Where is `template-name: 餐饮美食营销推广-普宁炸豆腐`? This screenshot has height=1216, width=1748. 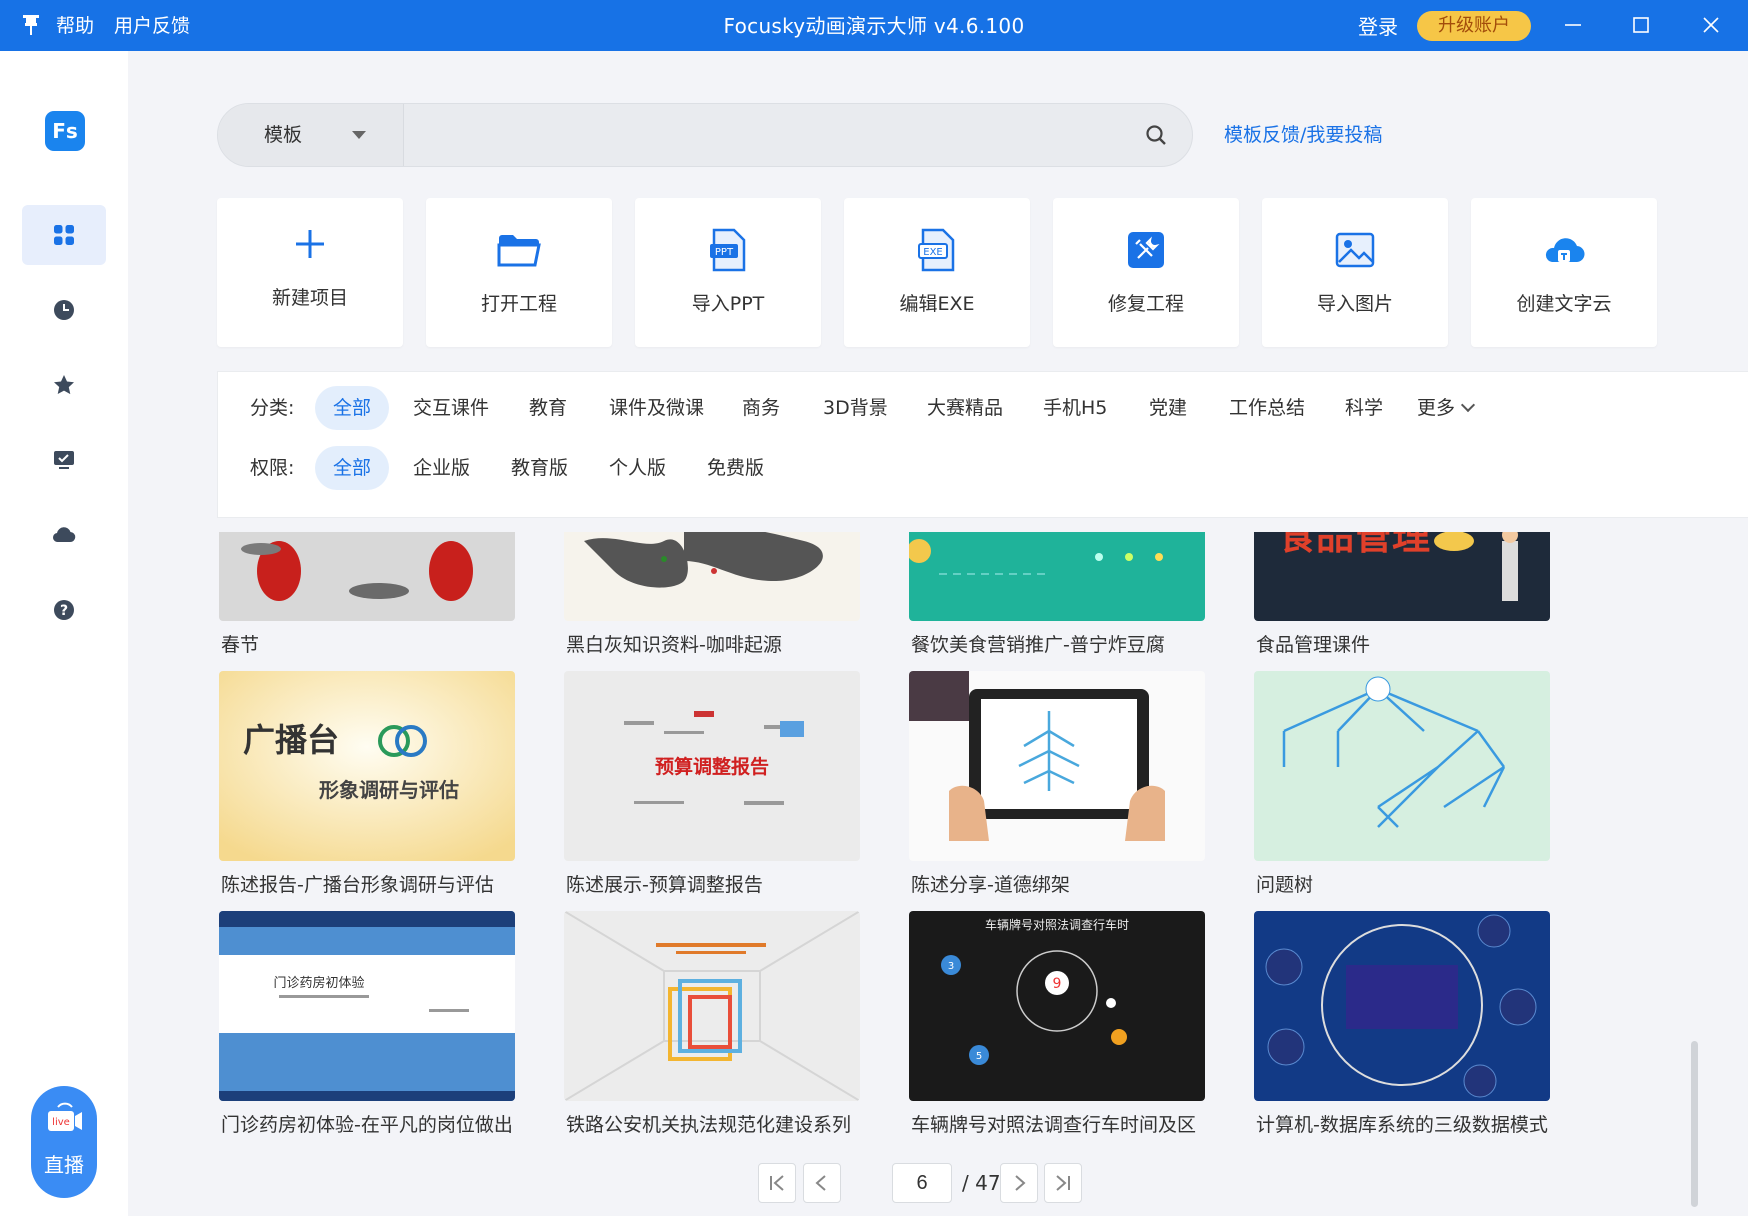
template-name: 餐饮美食营销推广-普宁炸豆腐 is located at coordinates (1038, 645).